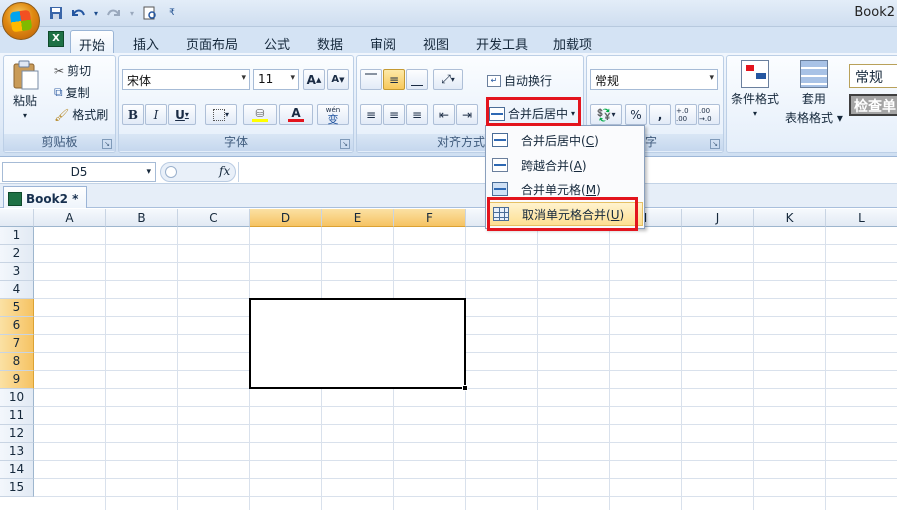 This screenshot has width=897, height=510. I want to click on column-header-f: F, so click(430, 218).